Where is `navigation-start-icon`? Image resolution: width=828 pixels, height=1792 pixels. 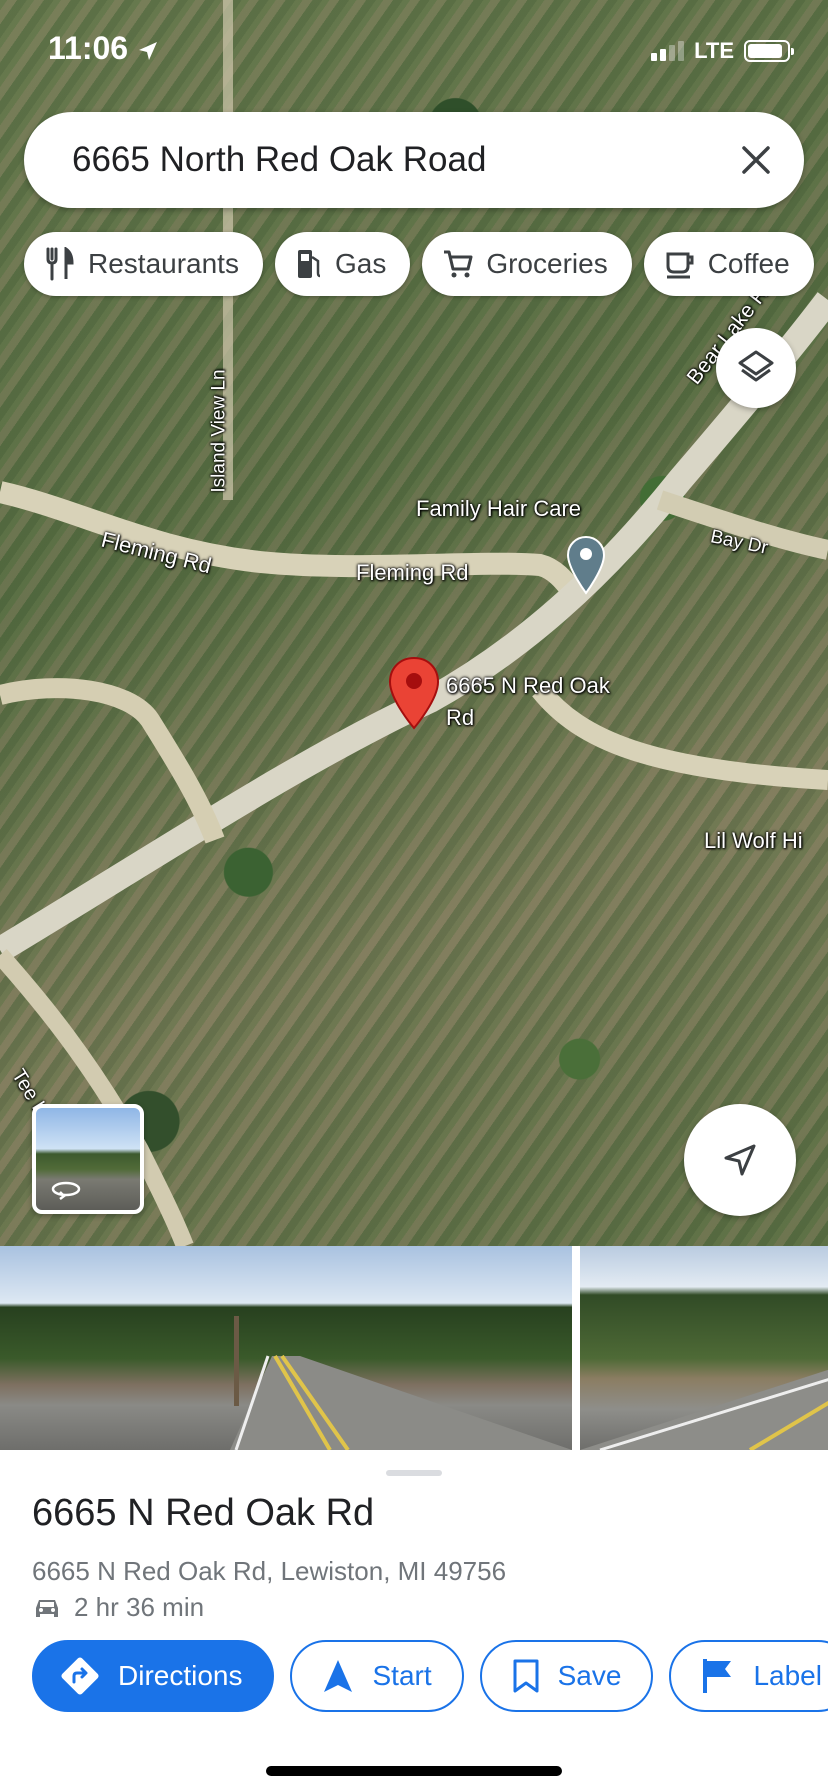
navigation-start-icon is located at coordinates (338, 1676).